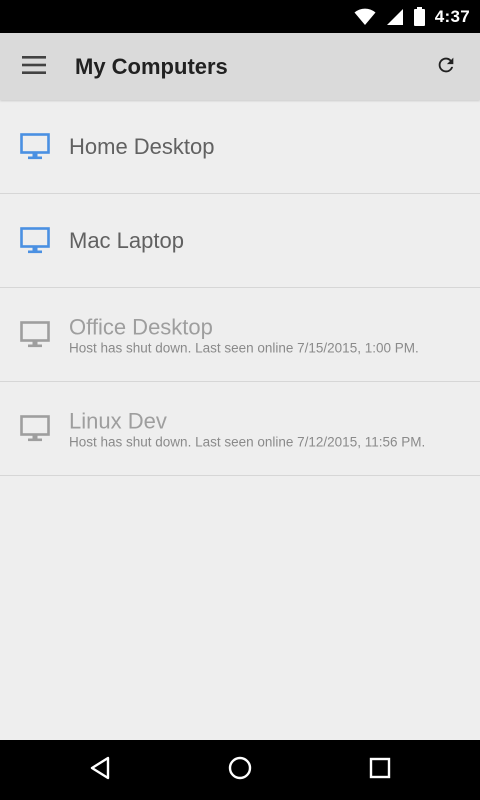 The image size is (480, 800). I want to click on page-title: My Computers, so click(151, 66).